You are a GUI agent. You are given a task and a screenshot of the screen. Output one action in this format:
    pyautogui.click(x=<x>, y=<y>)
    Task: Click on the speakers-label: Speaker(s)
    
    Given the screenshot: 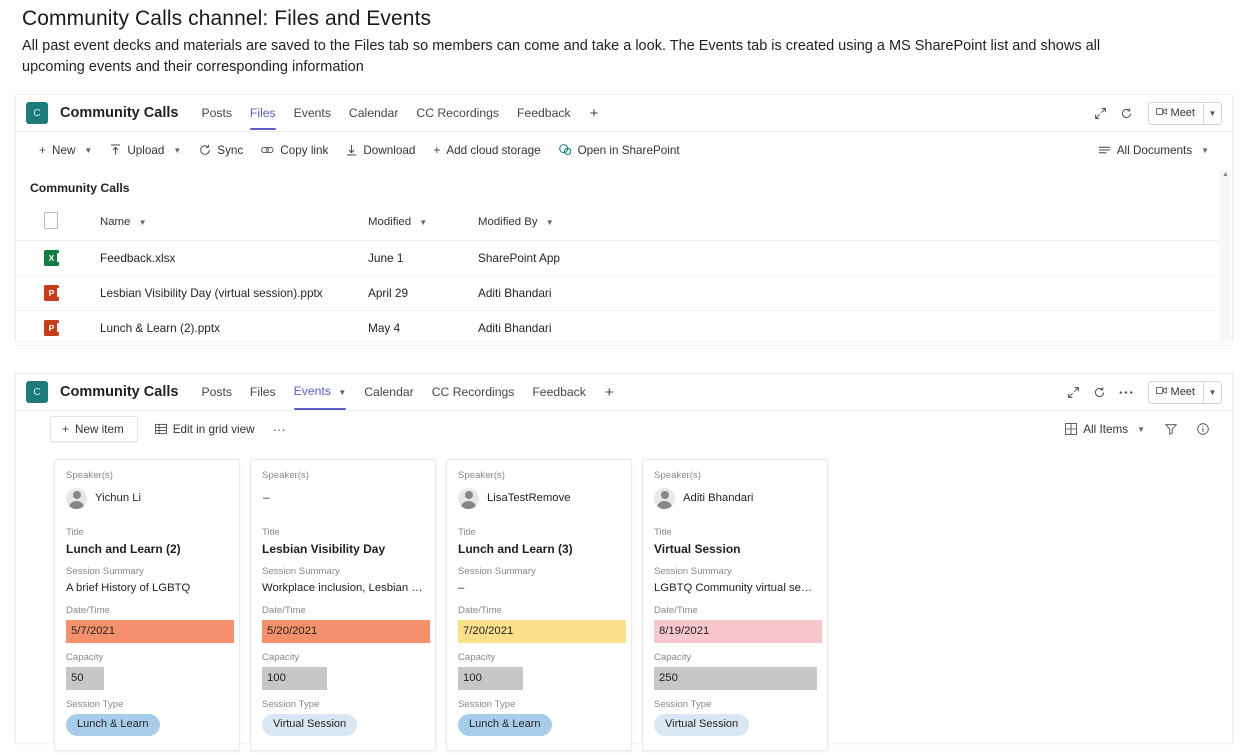 What is the action you would take?
    pyautogui.click(x=481, y=475)
    